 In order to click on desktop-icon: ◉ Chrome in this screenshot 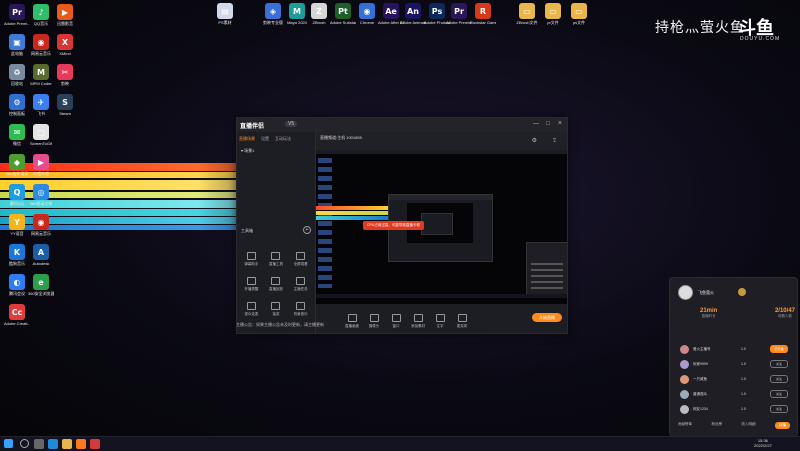, I will do `click(367, 14)`.